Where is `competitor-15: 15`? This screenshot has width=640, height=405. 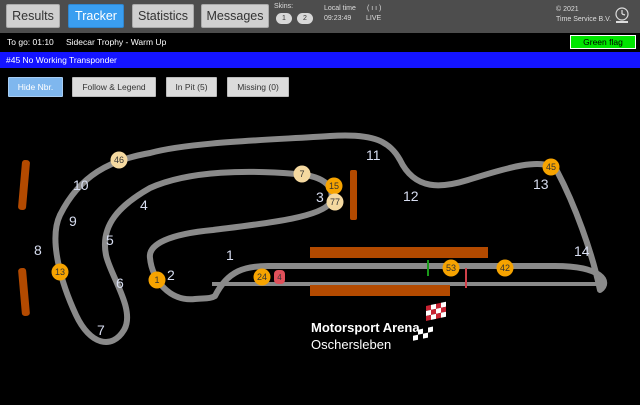
competitor-15: 15 is located at coordinates (334, 186).